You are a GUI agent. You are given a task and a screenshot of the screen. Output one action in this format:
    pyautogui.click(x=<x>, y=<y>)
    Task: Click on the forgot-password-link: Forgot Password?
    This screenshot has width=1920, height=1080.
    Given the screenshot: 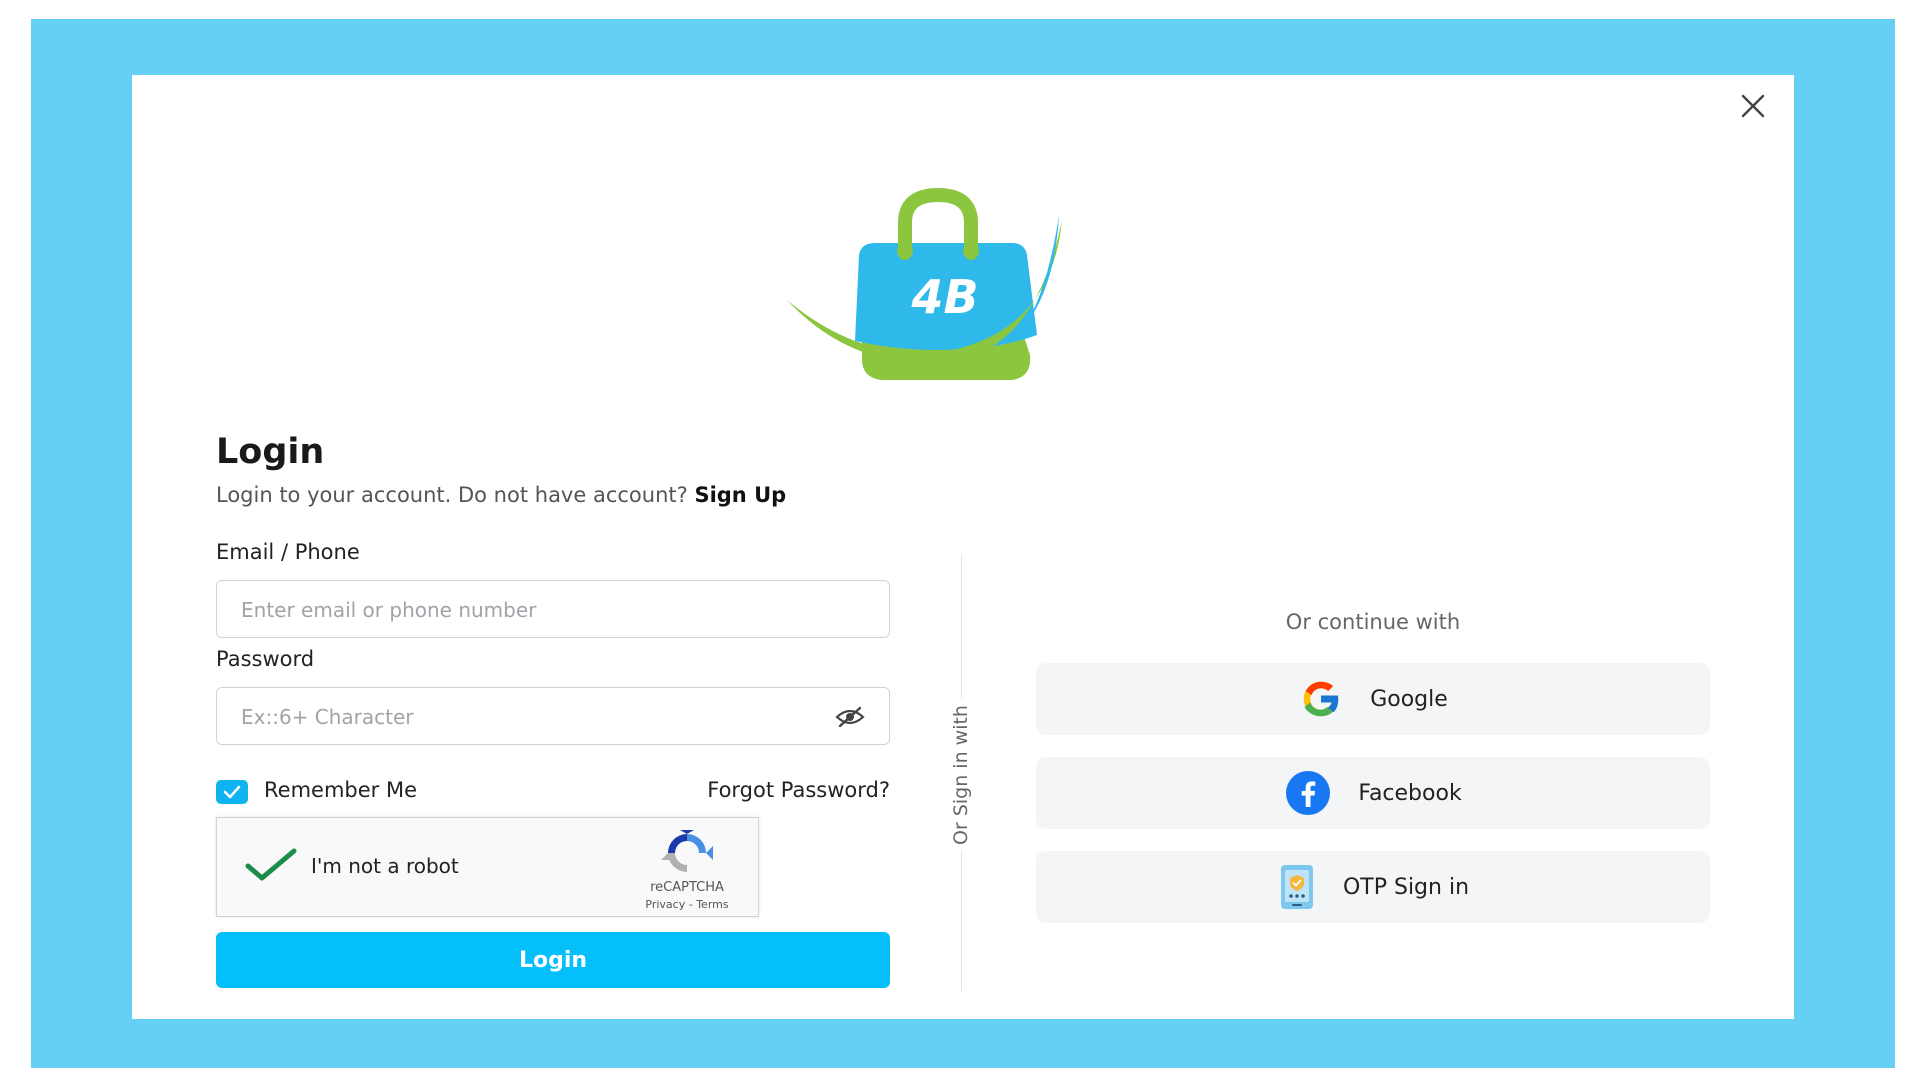 What is the action you would take?
    pyautogui.click(x=786, y=790)
    